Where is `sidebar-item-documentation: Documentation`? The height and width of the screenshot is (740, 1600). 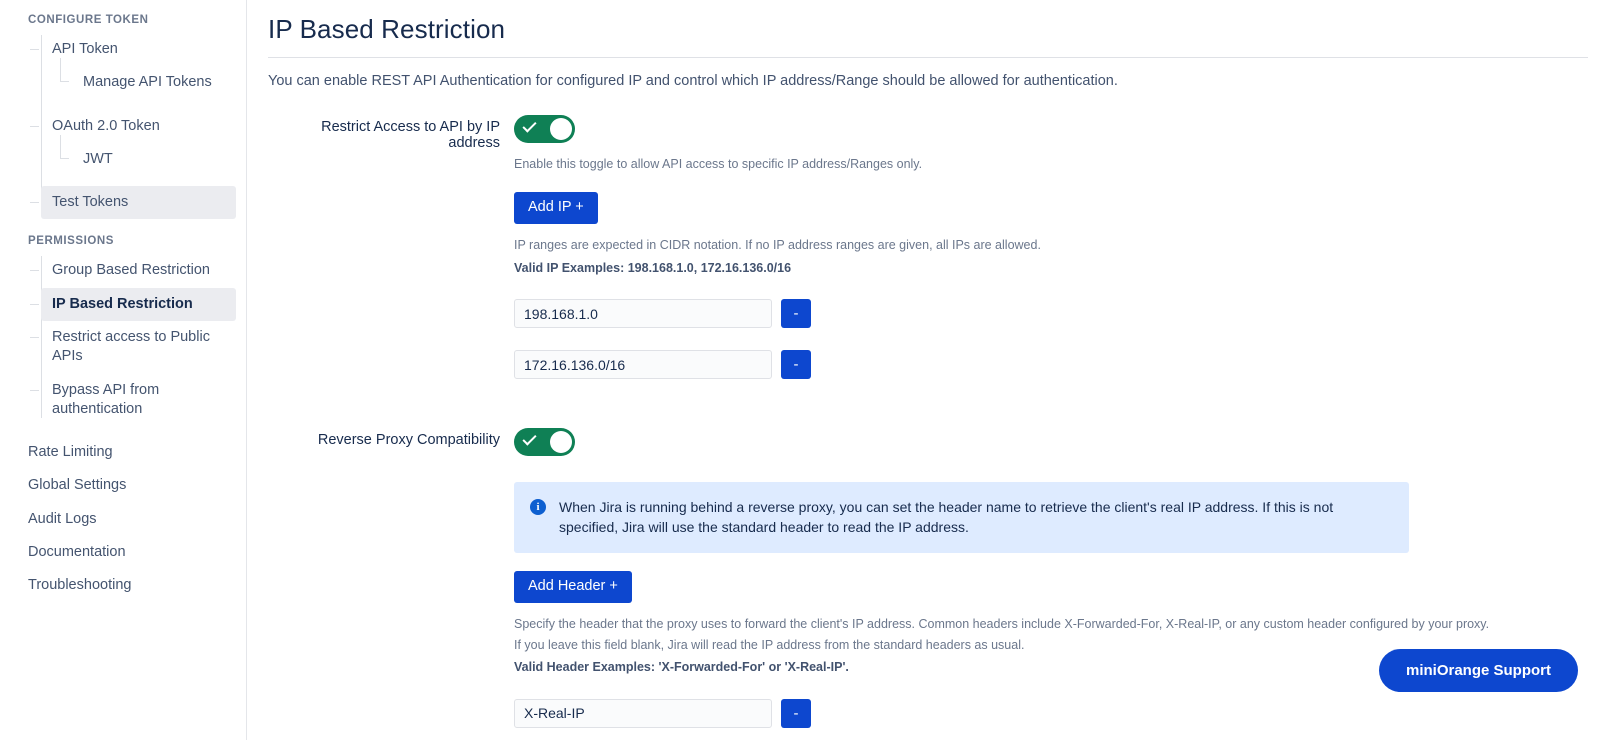
sidebar-item-documentation: Documentation is located at coordinates (127, 552).